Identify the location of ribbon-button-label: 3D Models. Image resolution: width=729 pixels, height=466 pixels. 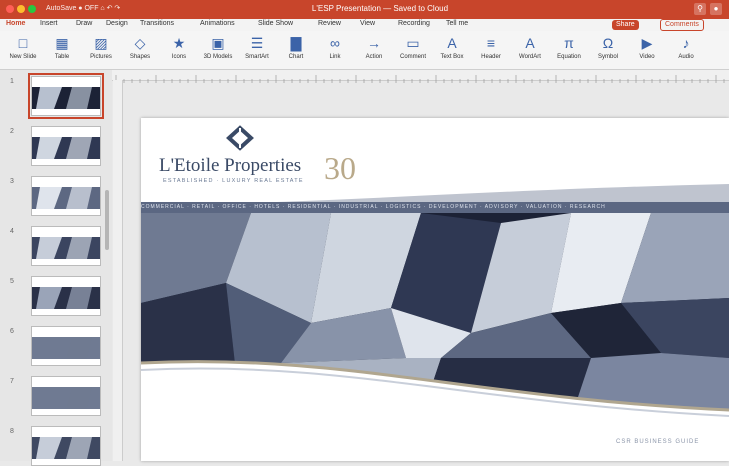
(218, 57).